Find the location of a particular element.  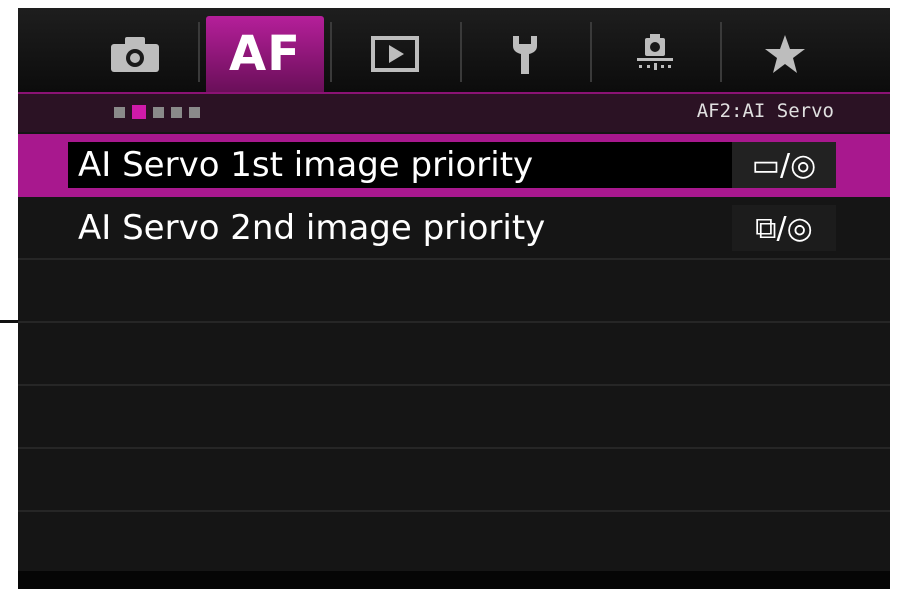

menu-item-value: ▭/◎ is located at coordinates (784, 165).